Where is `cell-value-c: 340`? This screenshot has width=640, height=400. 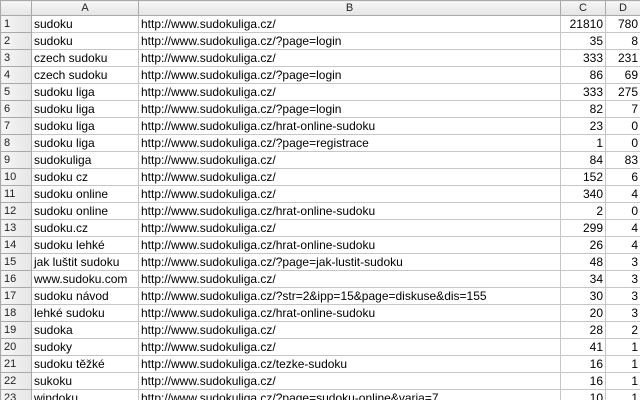
cell-value-c: 340 is located at coordinates (583, 194).